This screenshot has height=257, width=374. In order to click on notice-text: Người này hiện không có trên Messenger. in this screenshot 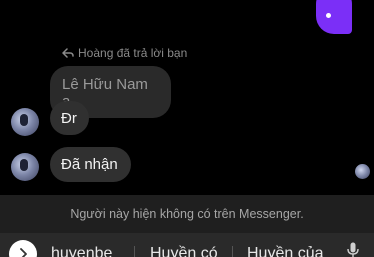, I will do `click(187, 214)`.